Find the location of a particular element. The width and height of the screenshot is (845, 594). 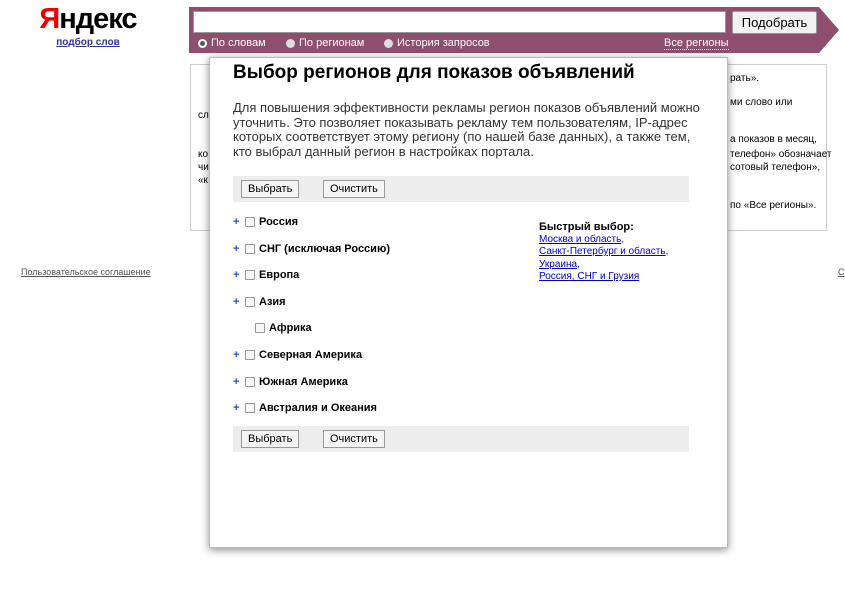

mode-by-regions: По регионам is located at coordinates (325, 43).